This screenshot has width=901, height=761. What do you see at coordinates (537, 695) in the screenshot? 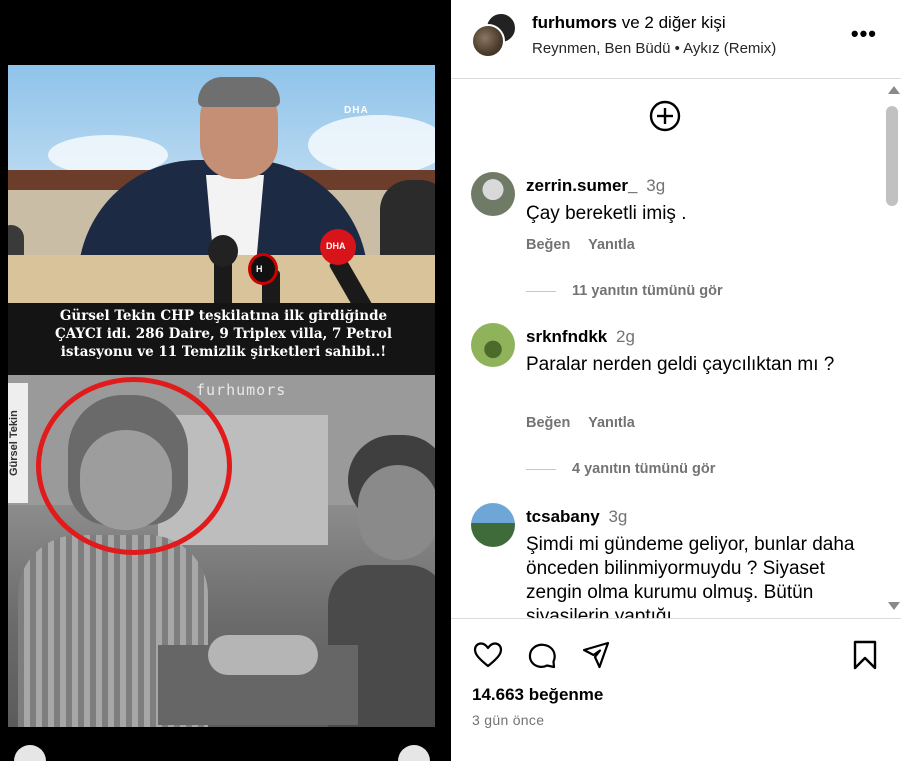
I see `likes-count: 14.663 beğenme` at bounding box center [537, 695].